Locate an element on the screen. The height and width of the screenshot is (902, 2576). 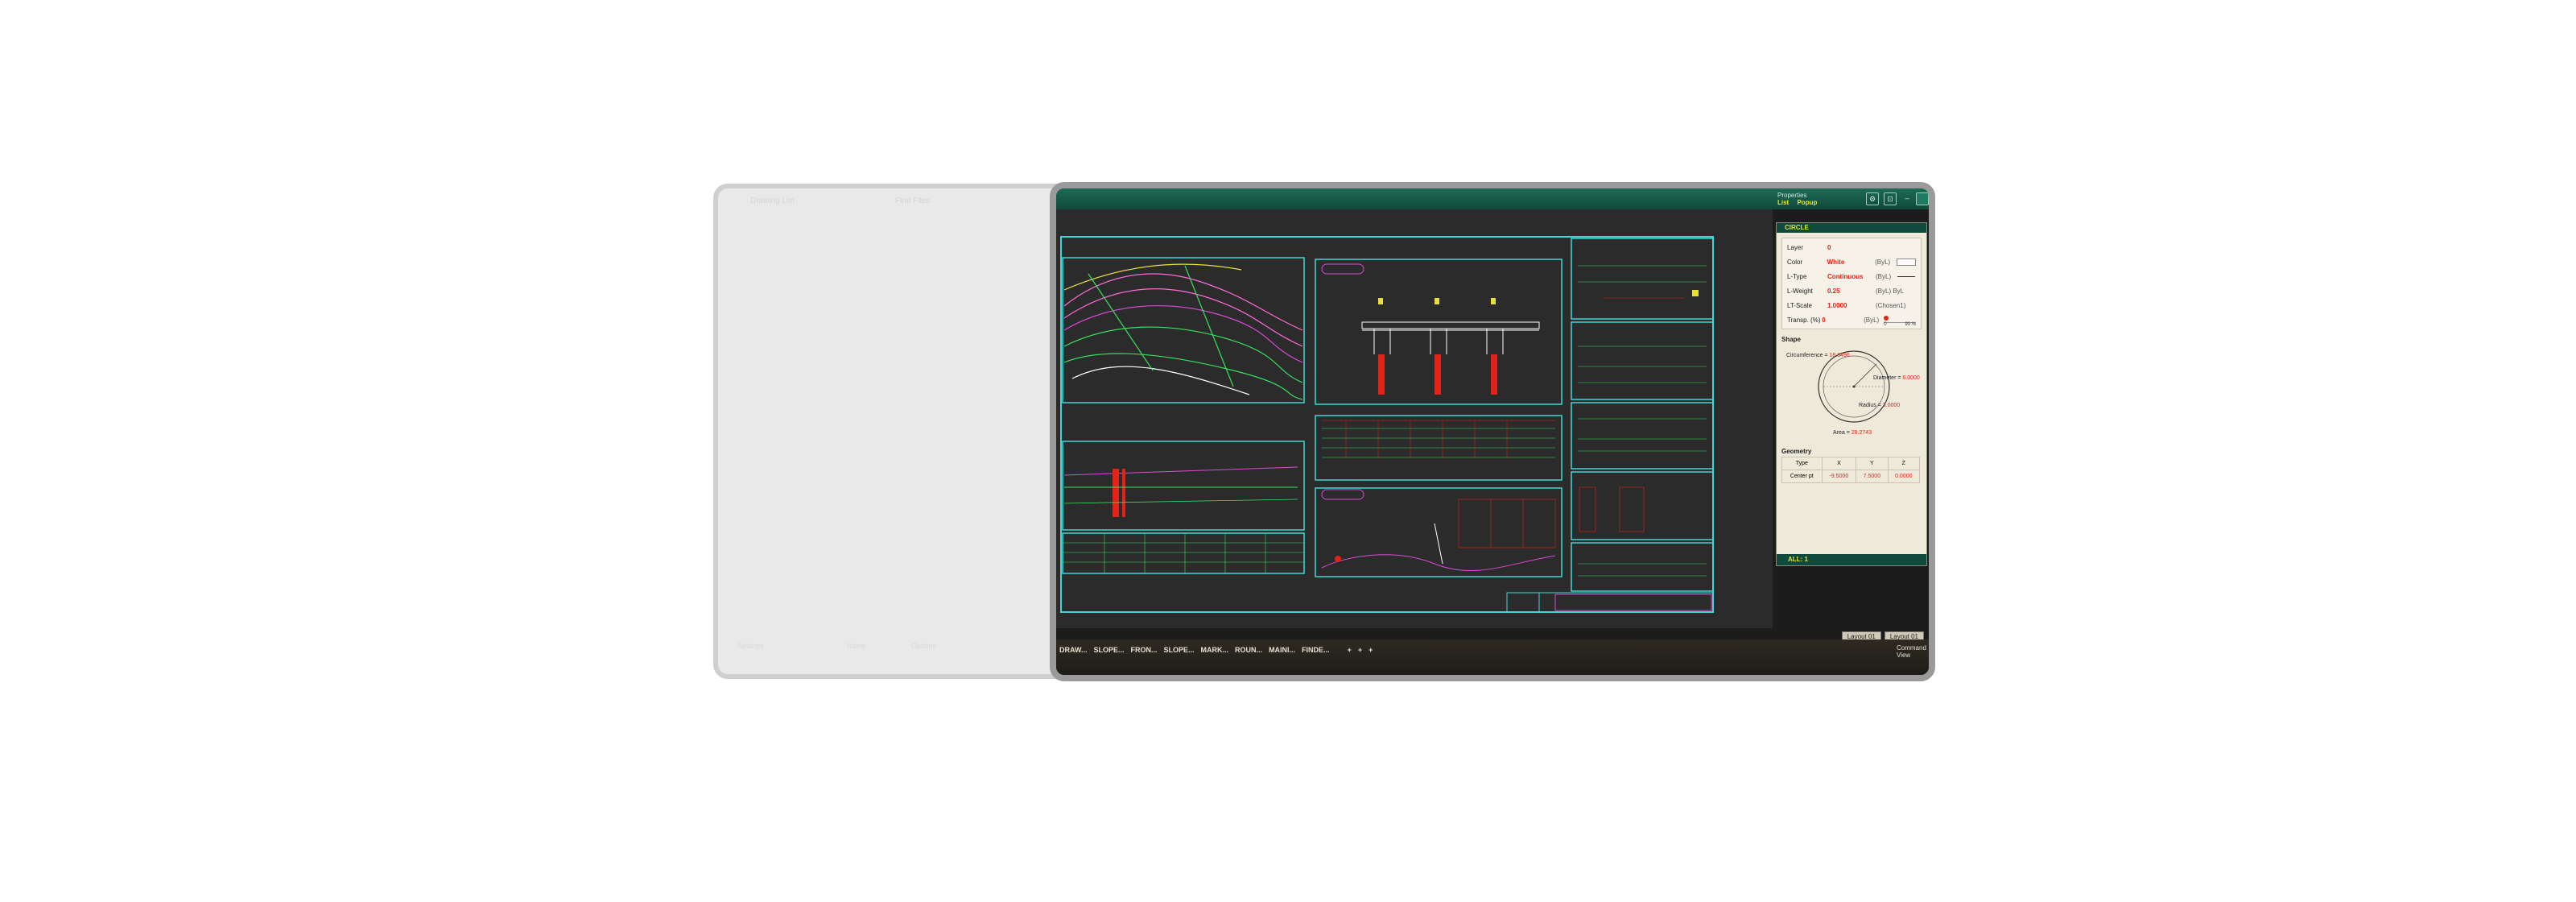
prop-key: Color is located at coordinates (1795, 262).